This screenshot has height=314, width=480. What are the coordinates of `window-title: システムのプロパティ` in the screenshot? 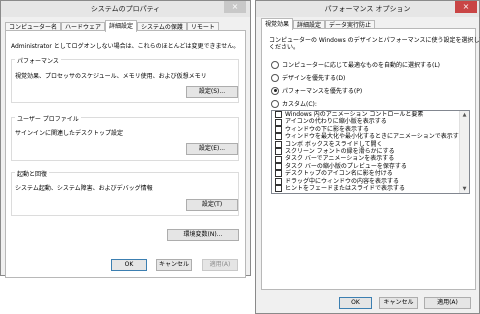 It's located at (125, 9).